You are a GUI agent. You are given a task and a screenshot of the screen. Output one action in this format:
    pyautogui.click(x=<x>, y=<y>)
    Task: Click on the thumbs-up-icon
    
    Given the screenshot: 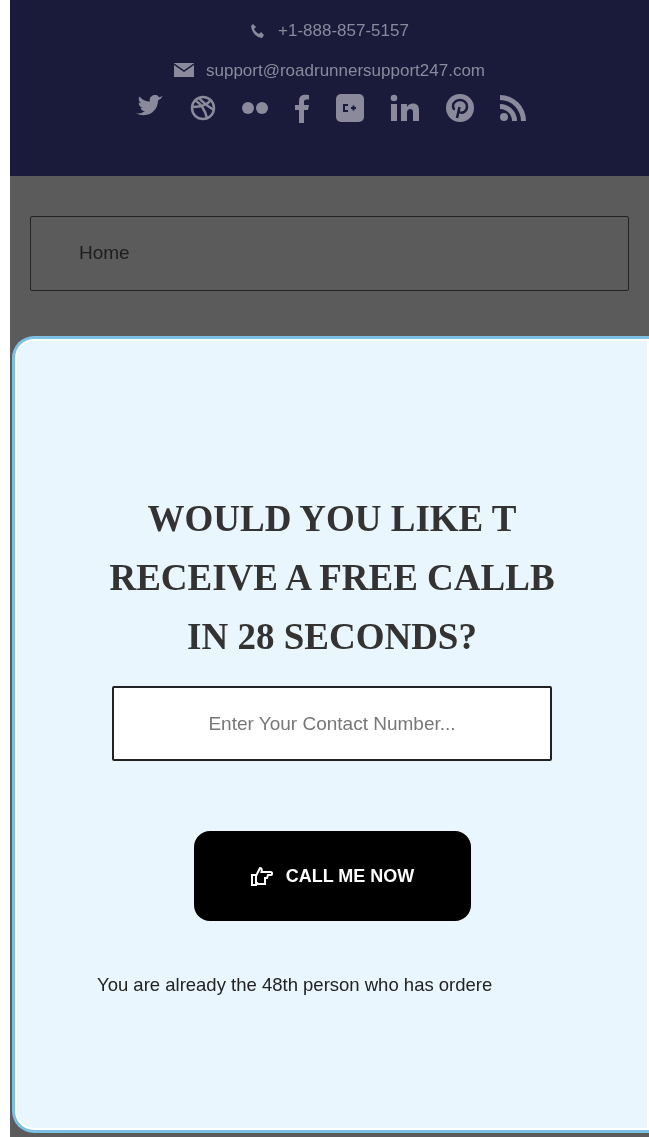 What is the action you would take?
    pyautogui.click(x=261, y=876)
    